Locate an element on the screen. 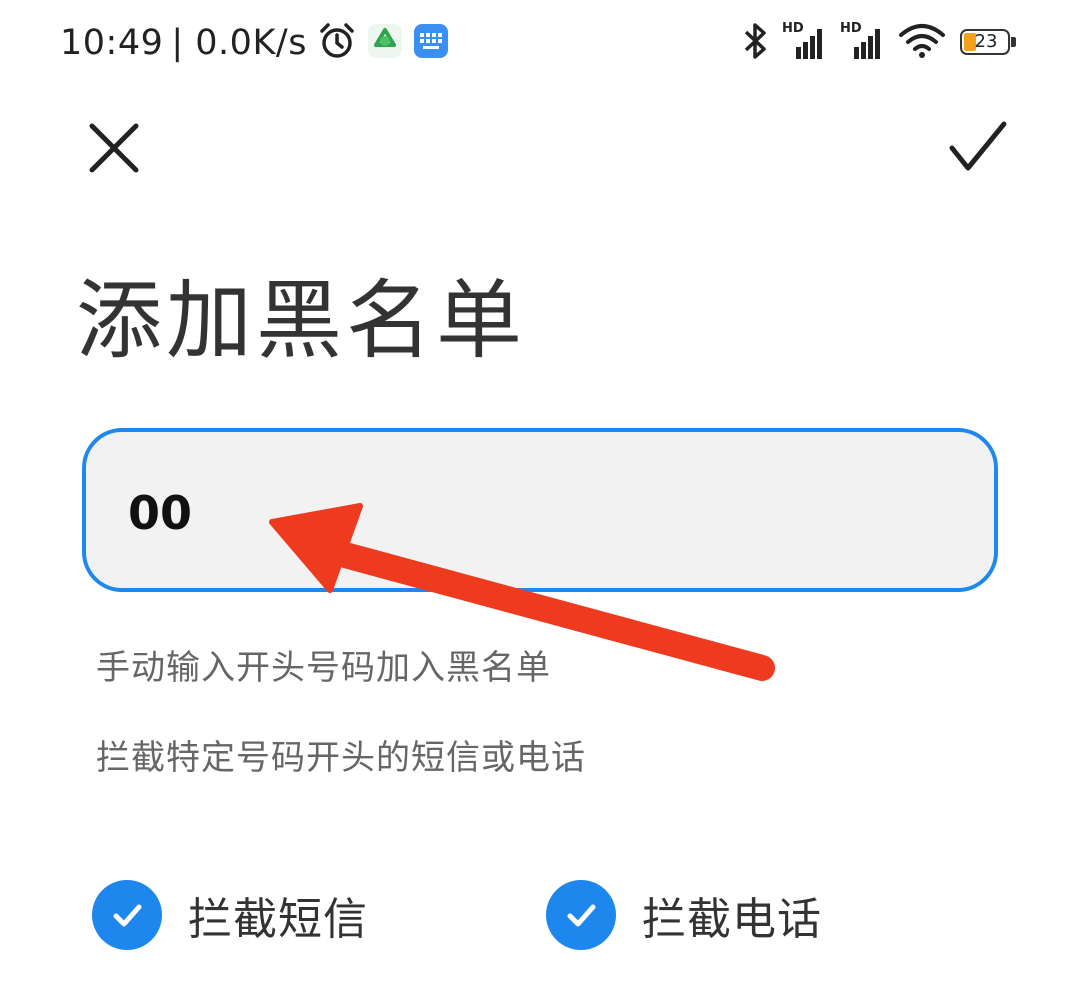 The width and height of the screenshot is (1080, 986). app-notification-icon is located at coordinates (385, 43).